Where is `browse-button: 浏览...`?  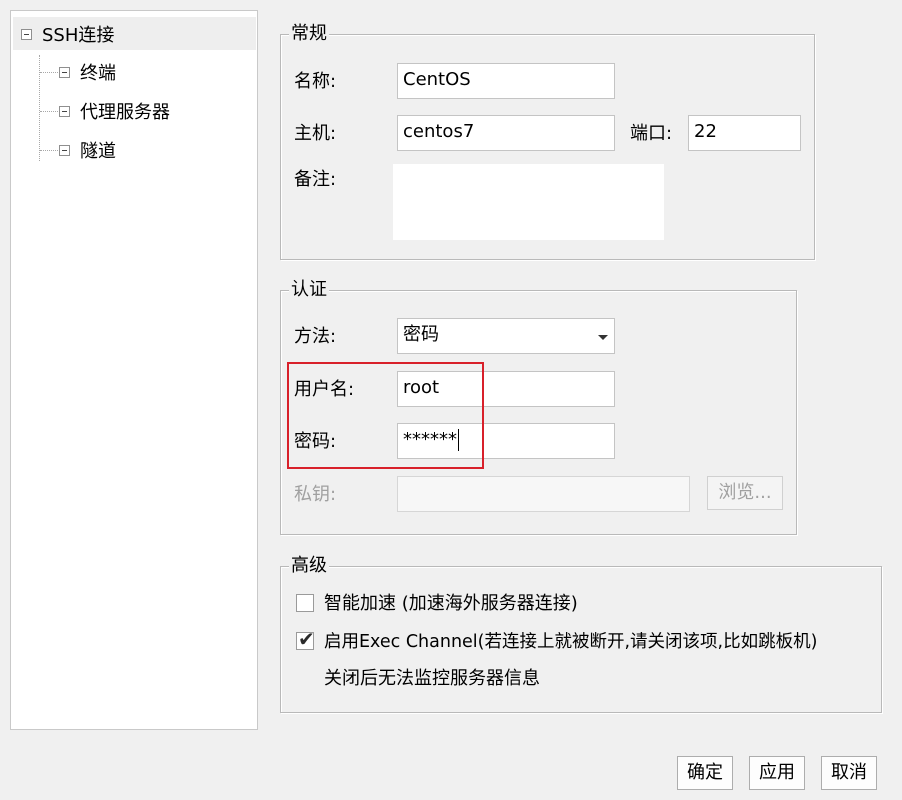
browse-button: 浏览... is located at coordinates (745, 493).